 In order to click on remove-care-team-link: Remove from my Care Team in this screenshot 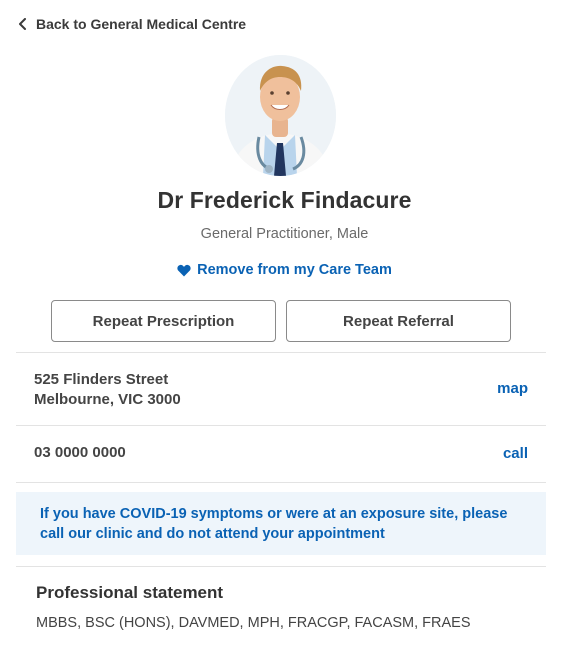, I will do `click(284, 270)`.